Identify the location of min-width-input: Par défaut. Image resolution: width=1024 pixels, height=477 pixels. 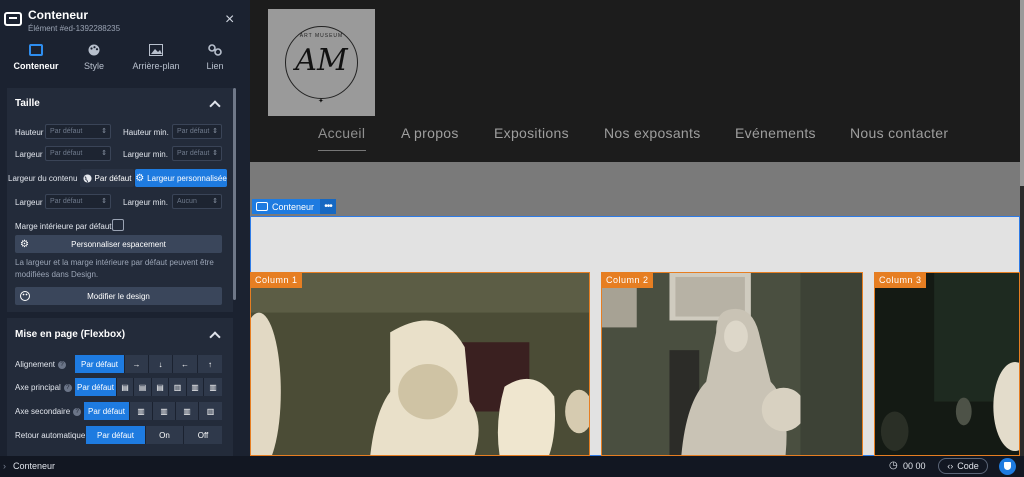
(197, 153).